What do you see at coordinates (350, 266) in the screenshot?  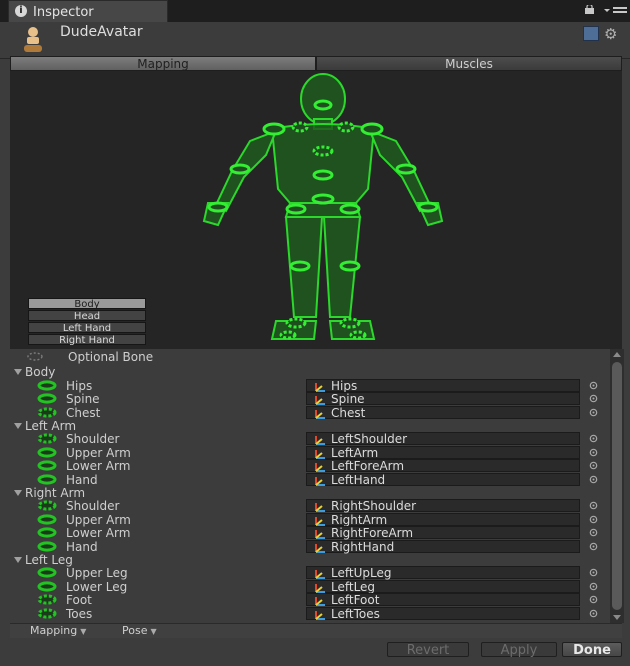 I see `left-lower-leg-marker` at bounding box center [350, 266].